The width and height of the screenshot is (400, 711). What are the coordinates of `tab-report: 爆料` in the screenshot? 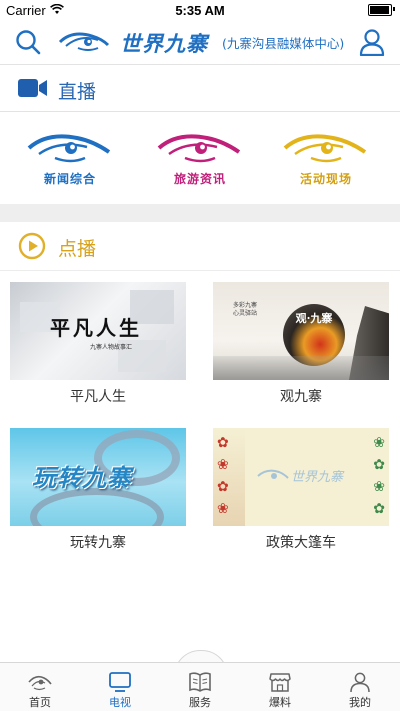 It's located at (280, 687).